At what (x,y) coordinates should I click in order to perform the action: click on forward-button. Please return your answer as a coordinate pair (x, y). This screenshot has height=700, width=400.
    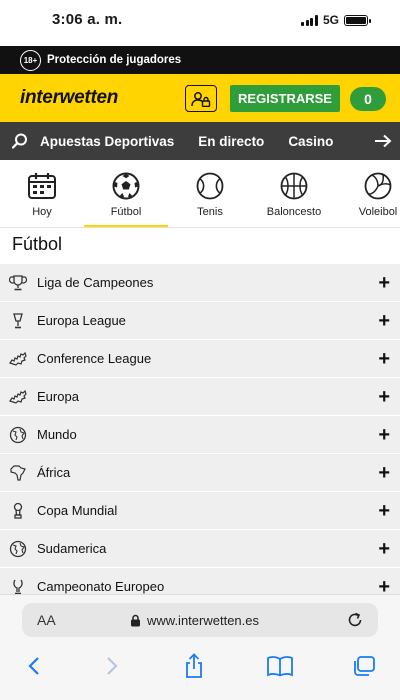
    Looking at the image, I should click on (112, 666).